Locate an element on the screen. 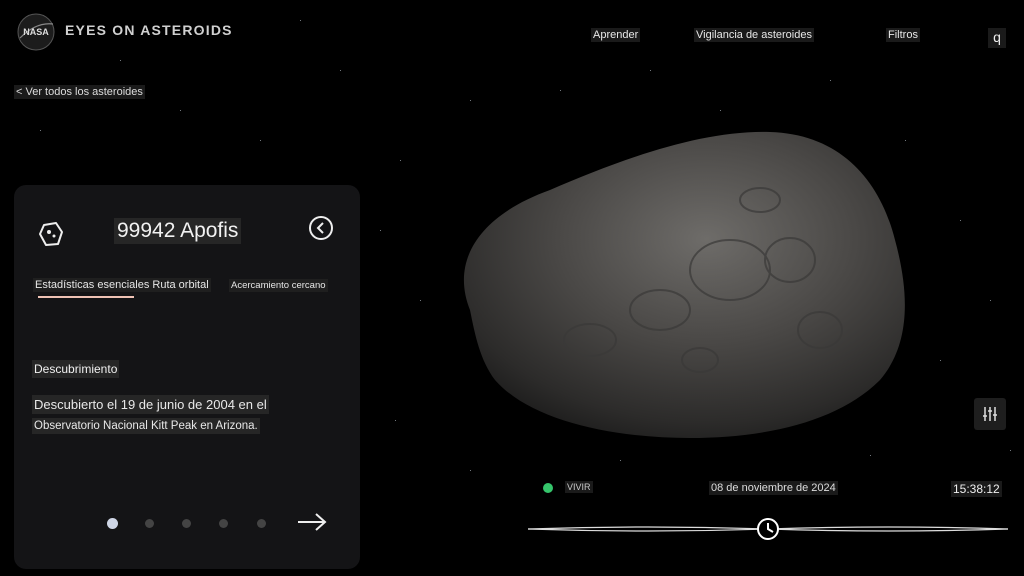 The width and height of the screenshot is (1024, 576). clock-icon is located at coordinates (768, 529).